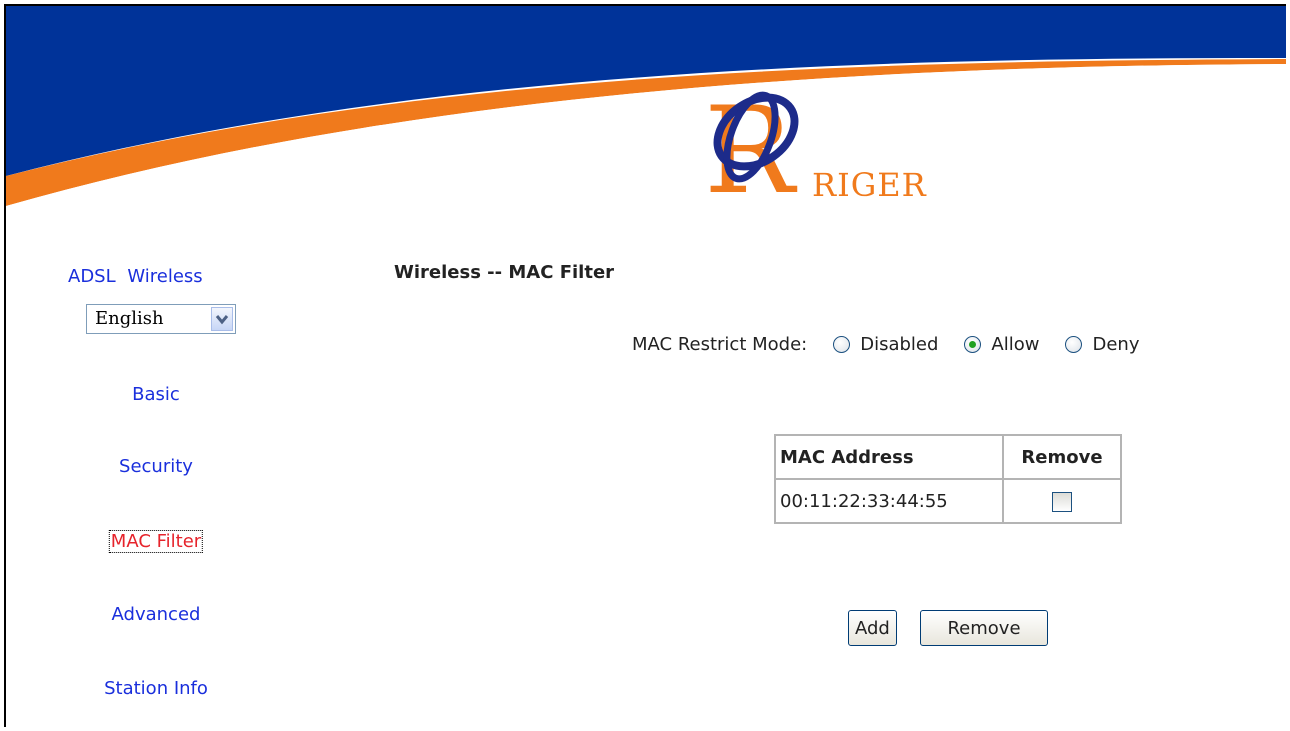  I want to click on sidebar-item-security: Security, so click(156, 466).